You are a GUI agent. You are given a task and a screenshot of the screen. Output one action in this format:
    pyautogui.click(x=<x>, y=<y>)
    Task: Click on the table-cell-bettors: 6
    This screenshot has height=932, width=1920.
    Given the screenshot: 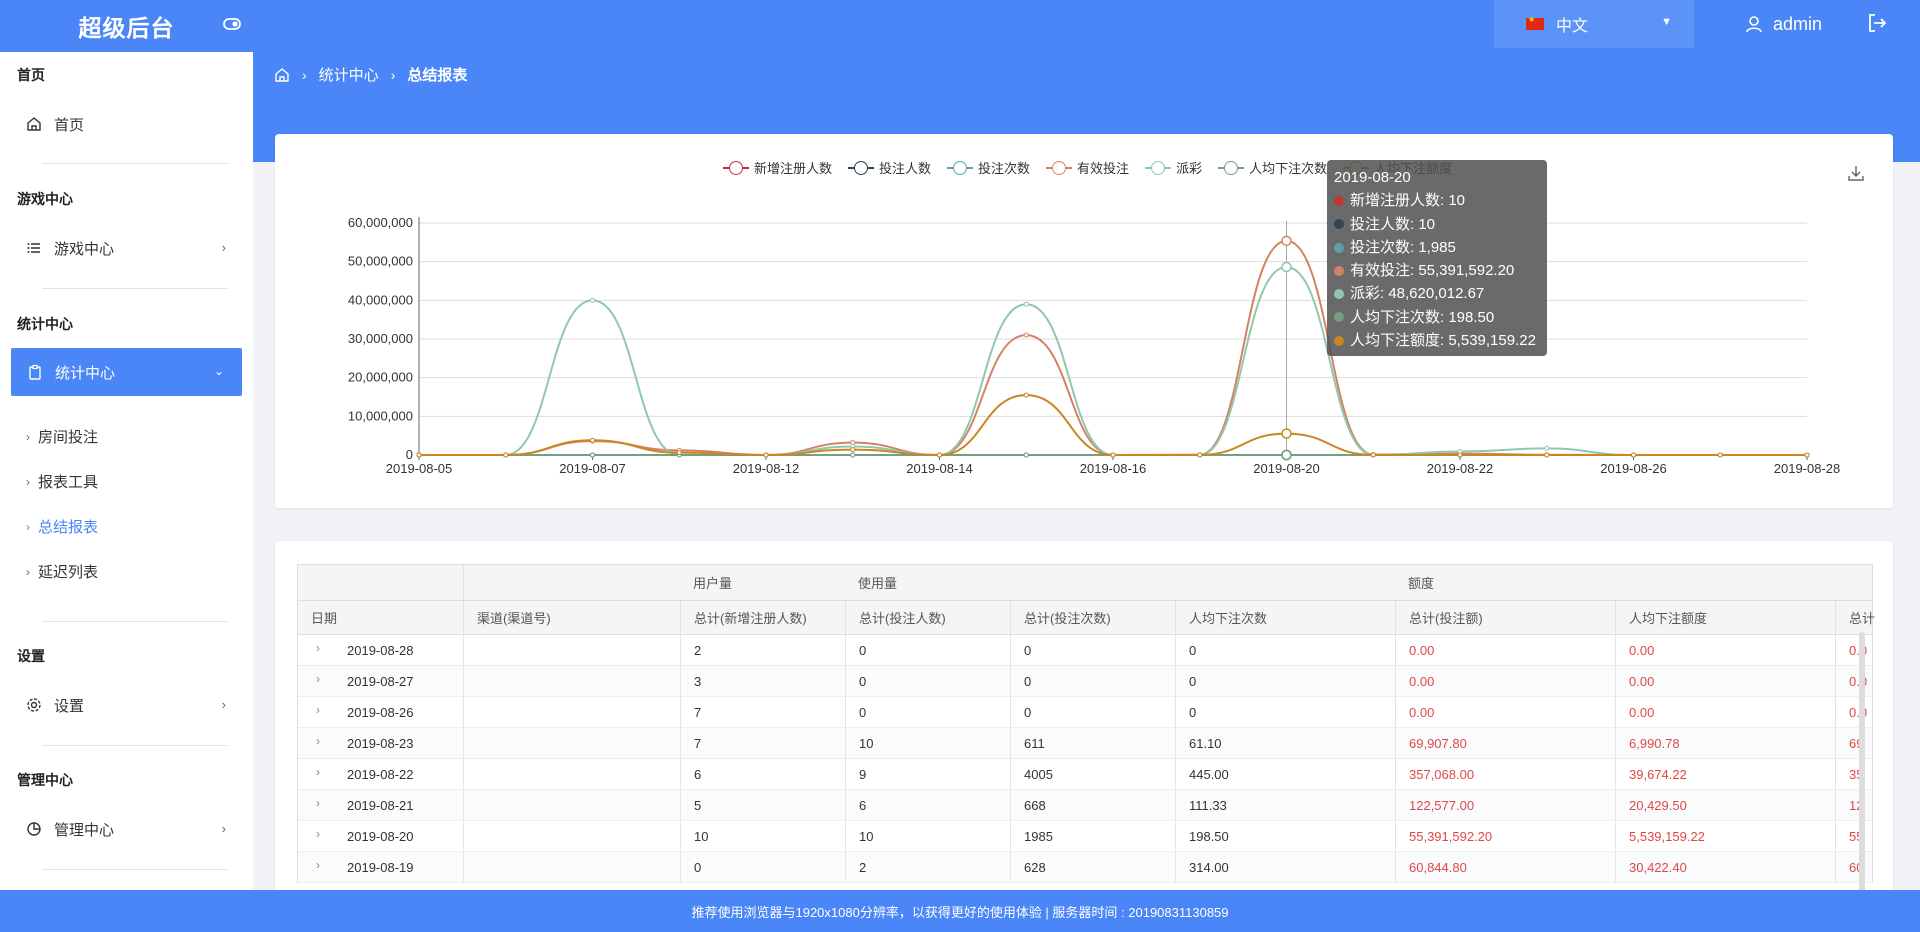 What is the action you would take?
    pyautogui.click(x=927, y=805)
    